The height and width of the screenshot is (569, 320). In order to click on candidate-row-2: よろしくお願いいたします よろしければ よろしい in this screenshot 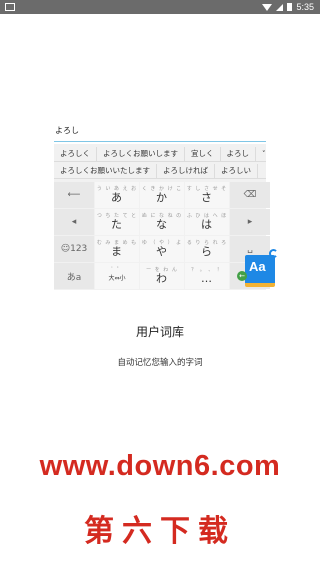, I will do `click(160, 171)`.